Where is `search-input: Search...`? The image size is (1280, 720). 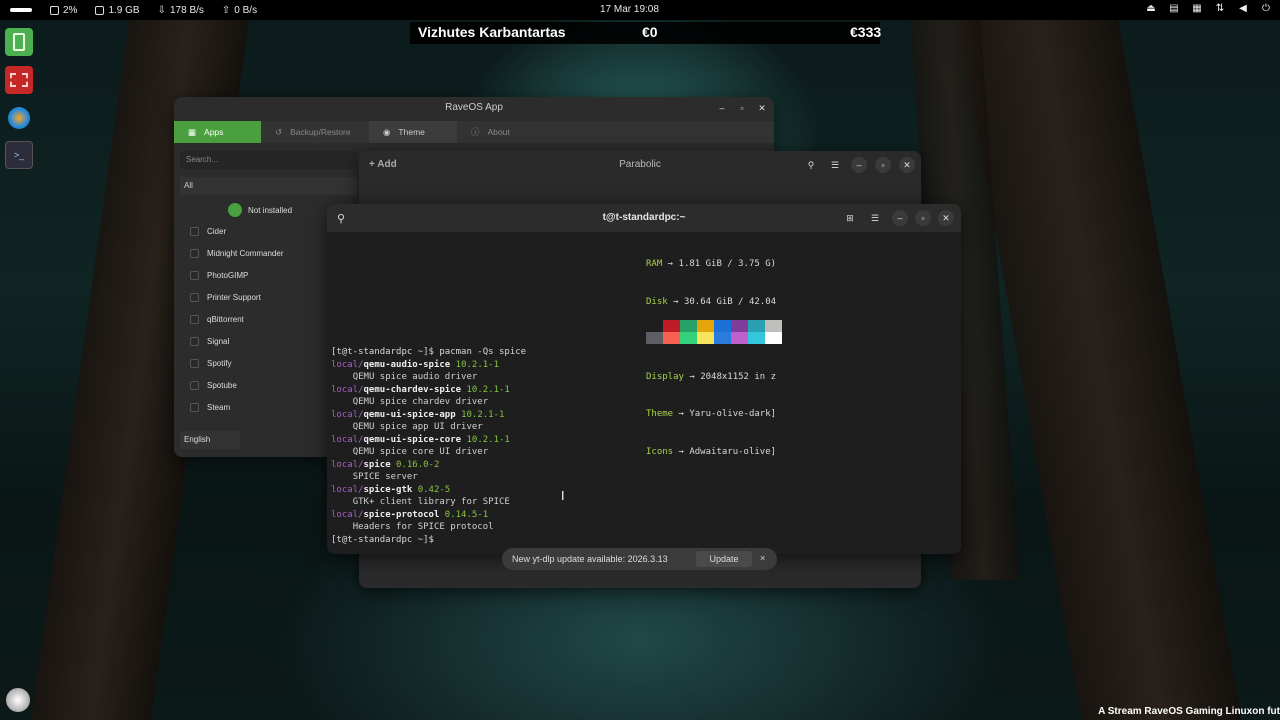 search-input: Search... is located at coordinates (269, 160).